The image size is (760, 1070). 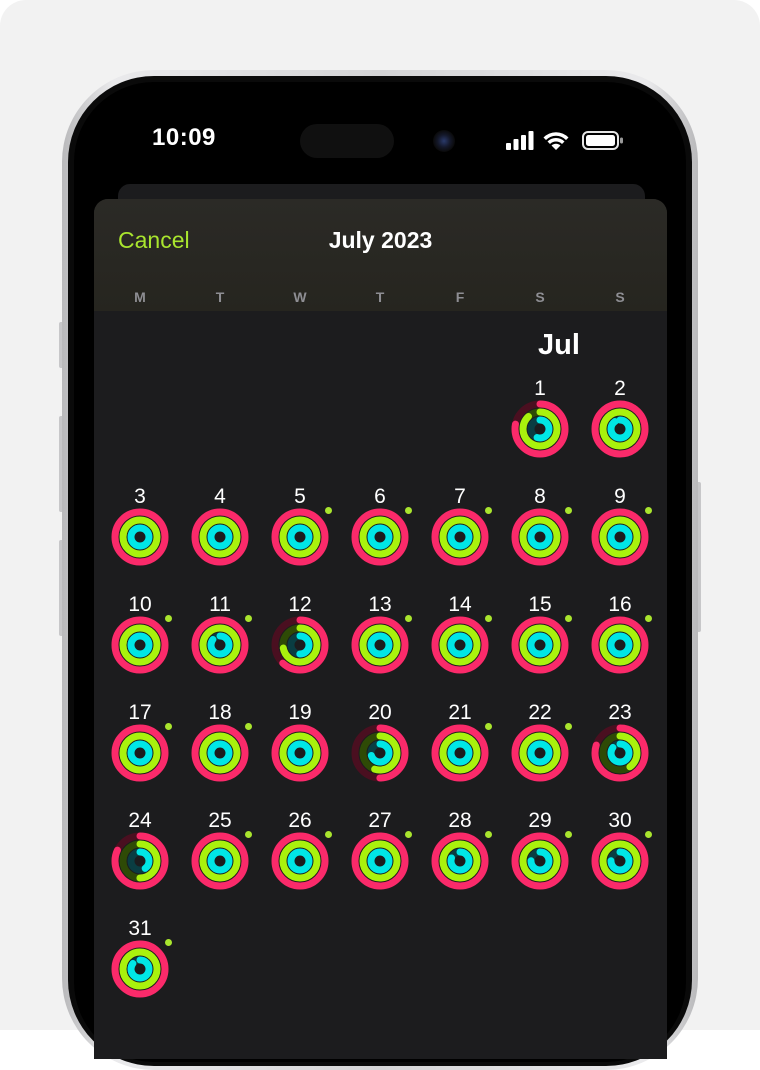 I want to click on calendar-day: 17, so click(x=140, y=751).